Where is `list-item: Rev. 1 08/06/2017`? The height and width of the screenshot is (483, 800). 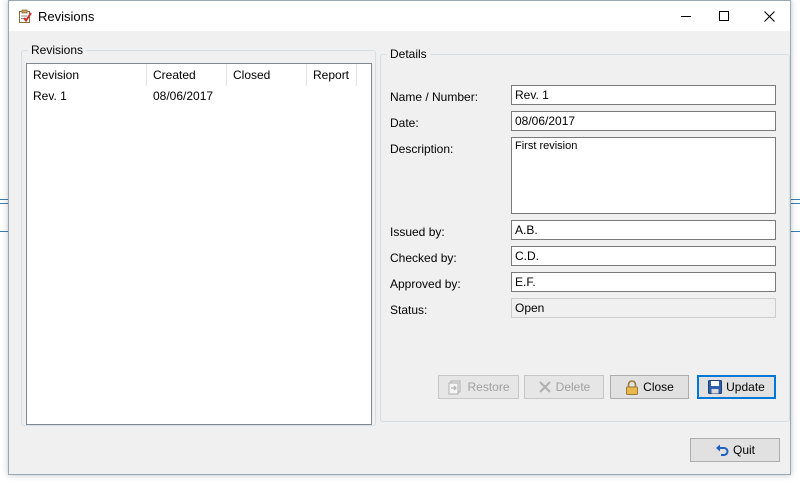 list-item: Rev. 1 08/06/2017 is located at coordinates (199, 96).